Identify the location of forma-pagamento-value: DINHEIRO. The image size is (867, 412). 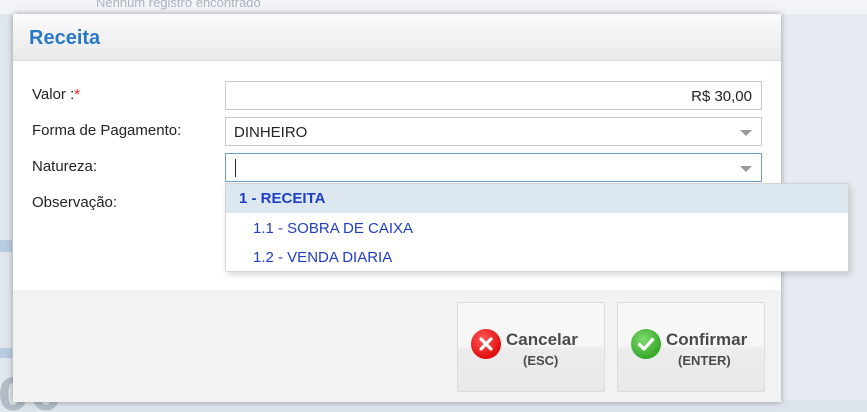
(271, 132).